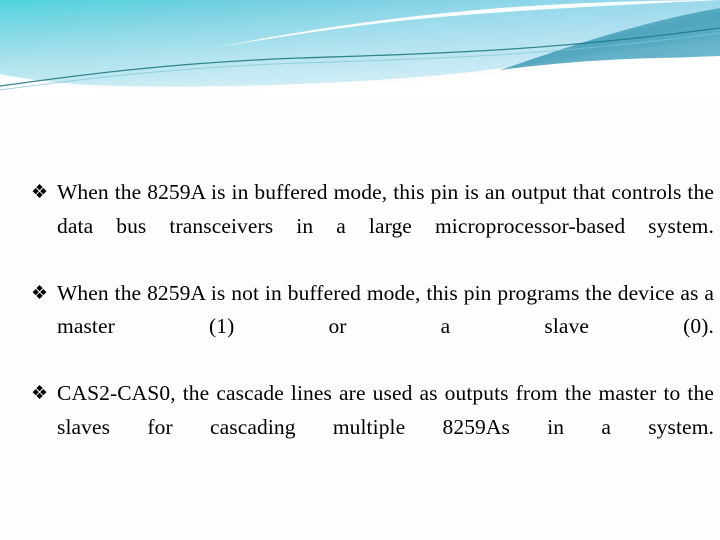  I want to click on banner-swoosh-upper, so click(467, 24).